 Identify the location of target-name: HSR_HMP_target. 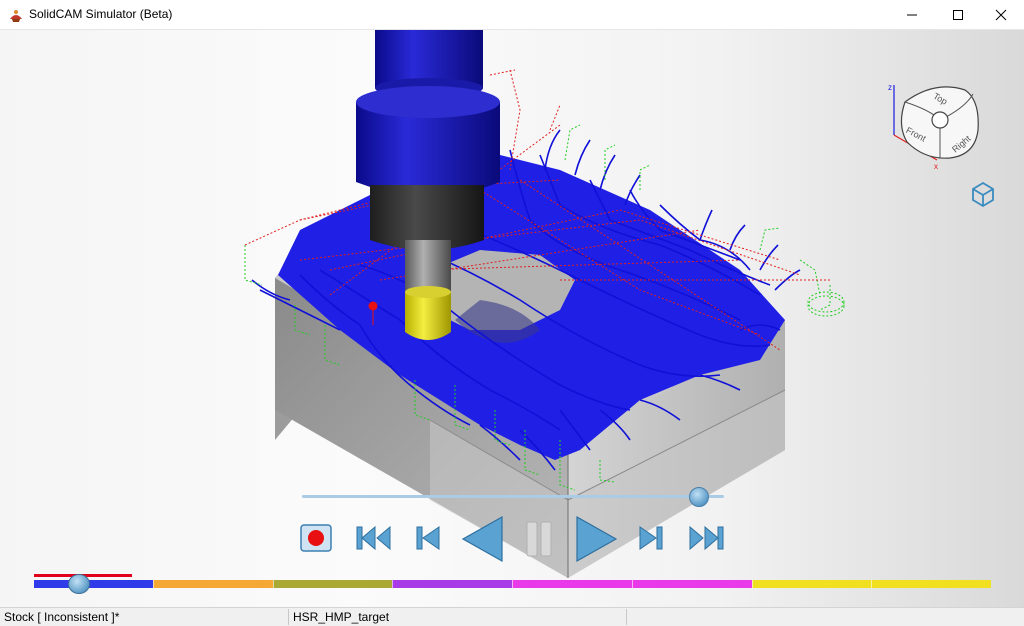
(341, 617).